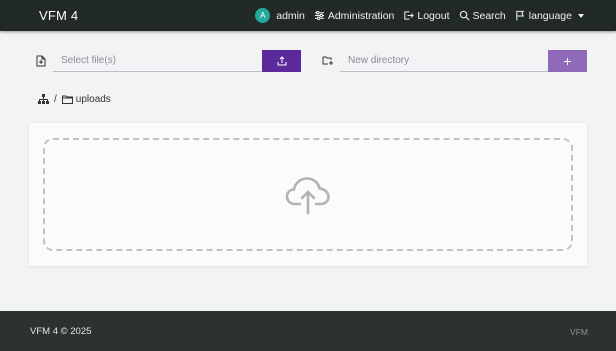 The width and height of the screenshot is (616, 351). Describe the element at coordinates (157, 61) in the screenshot. I see `select-files-input` at that location.